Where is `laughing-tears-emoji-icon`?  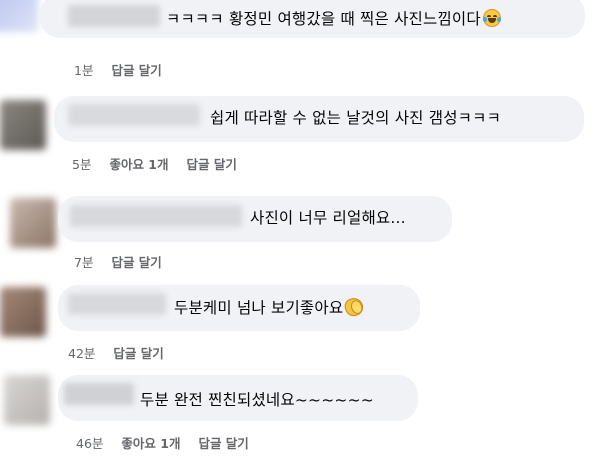 laughing-tears-emoji-icon is located at coordinates (491, 18).